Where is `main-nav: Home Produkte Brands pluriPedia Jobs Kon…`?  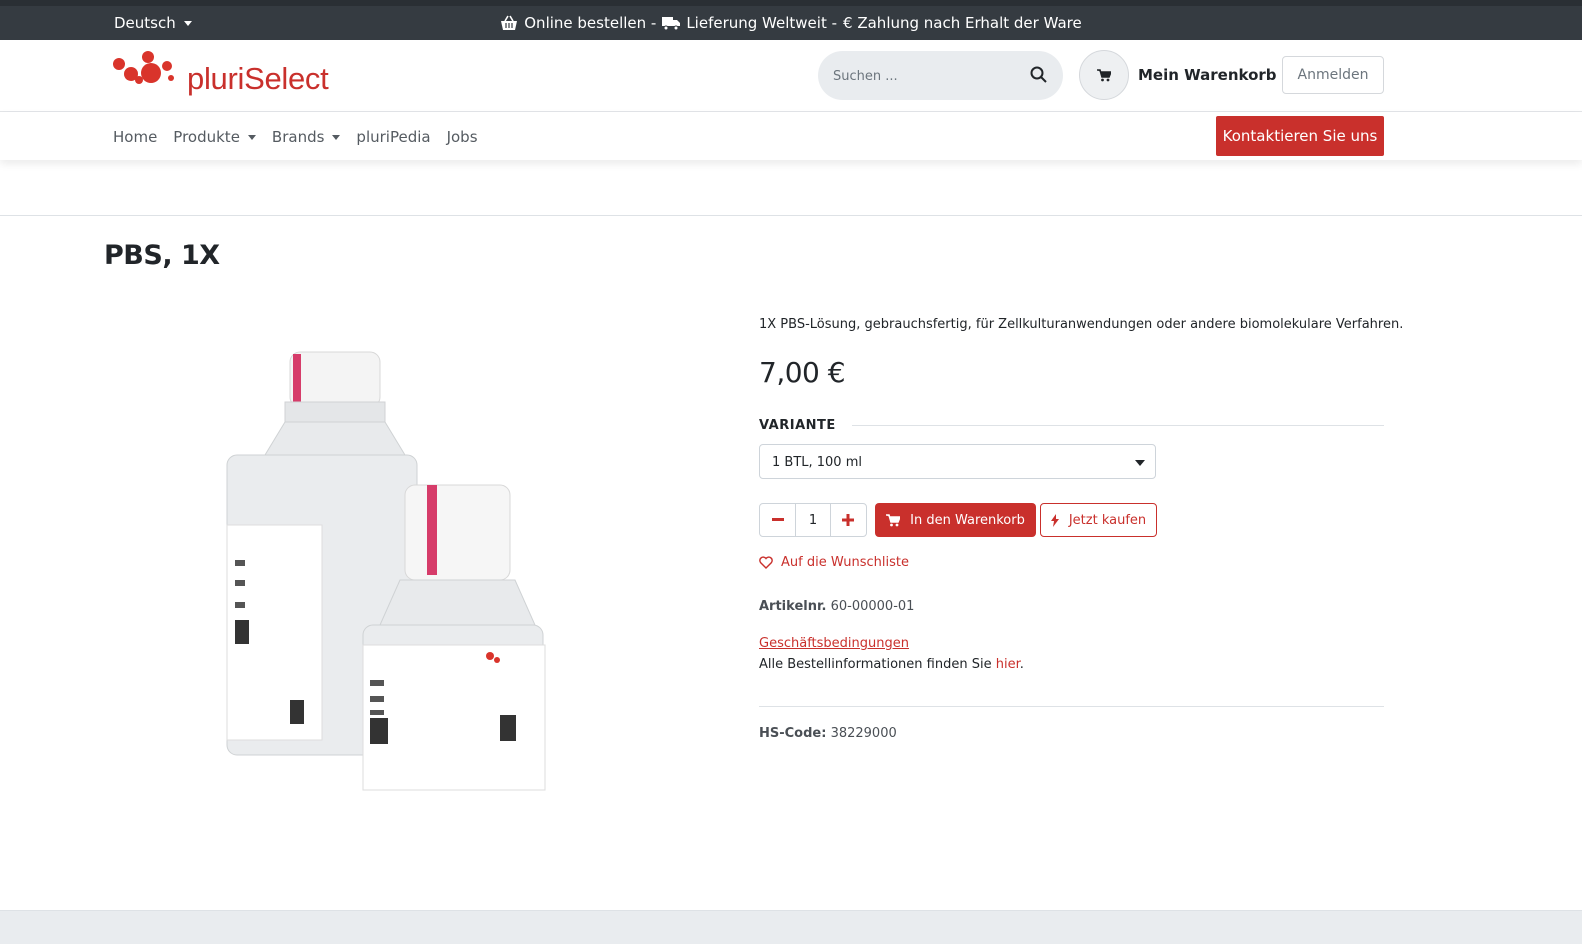
main-nav: Home Produkte Brands pluriPedia Jobs Kon… is located at coordinates (791, 136).